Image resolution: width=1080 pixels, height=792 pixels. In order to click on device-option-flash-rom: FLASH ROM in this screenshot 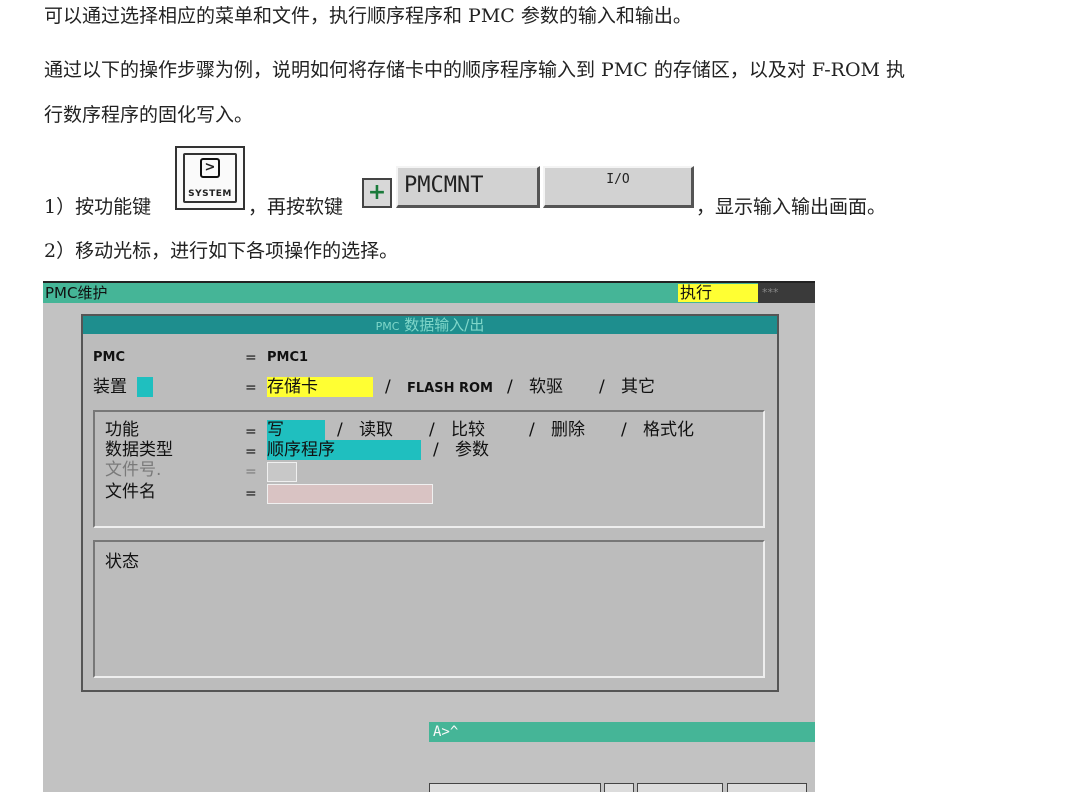, I will do `click(450, 389)`.